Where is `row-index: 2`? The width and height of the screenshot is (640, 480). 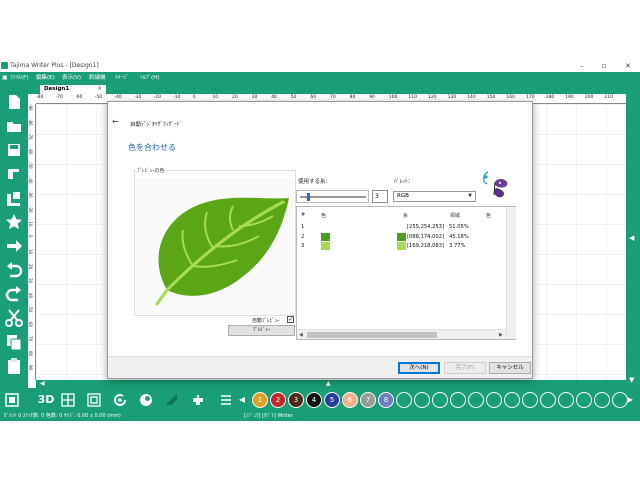 row-index: 2 is located at coordinates (303, 237).